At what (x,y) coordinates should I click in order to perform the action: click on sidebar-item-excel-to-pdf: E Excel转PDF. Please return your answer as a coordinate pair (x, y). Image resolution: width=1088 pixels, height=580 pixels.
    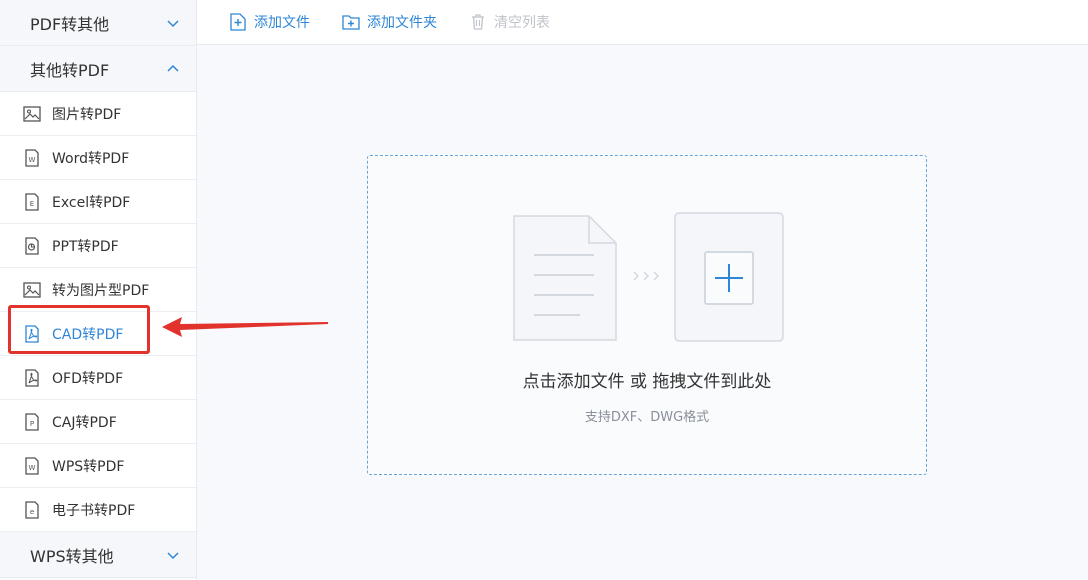
    Looking at the image, I should click on (98, 202).